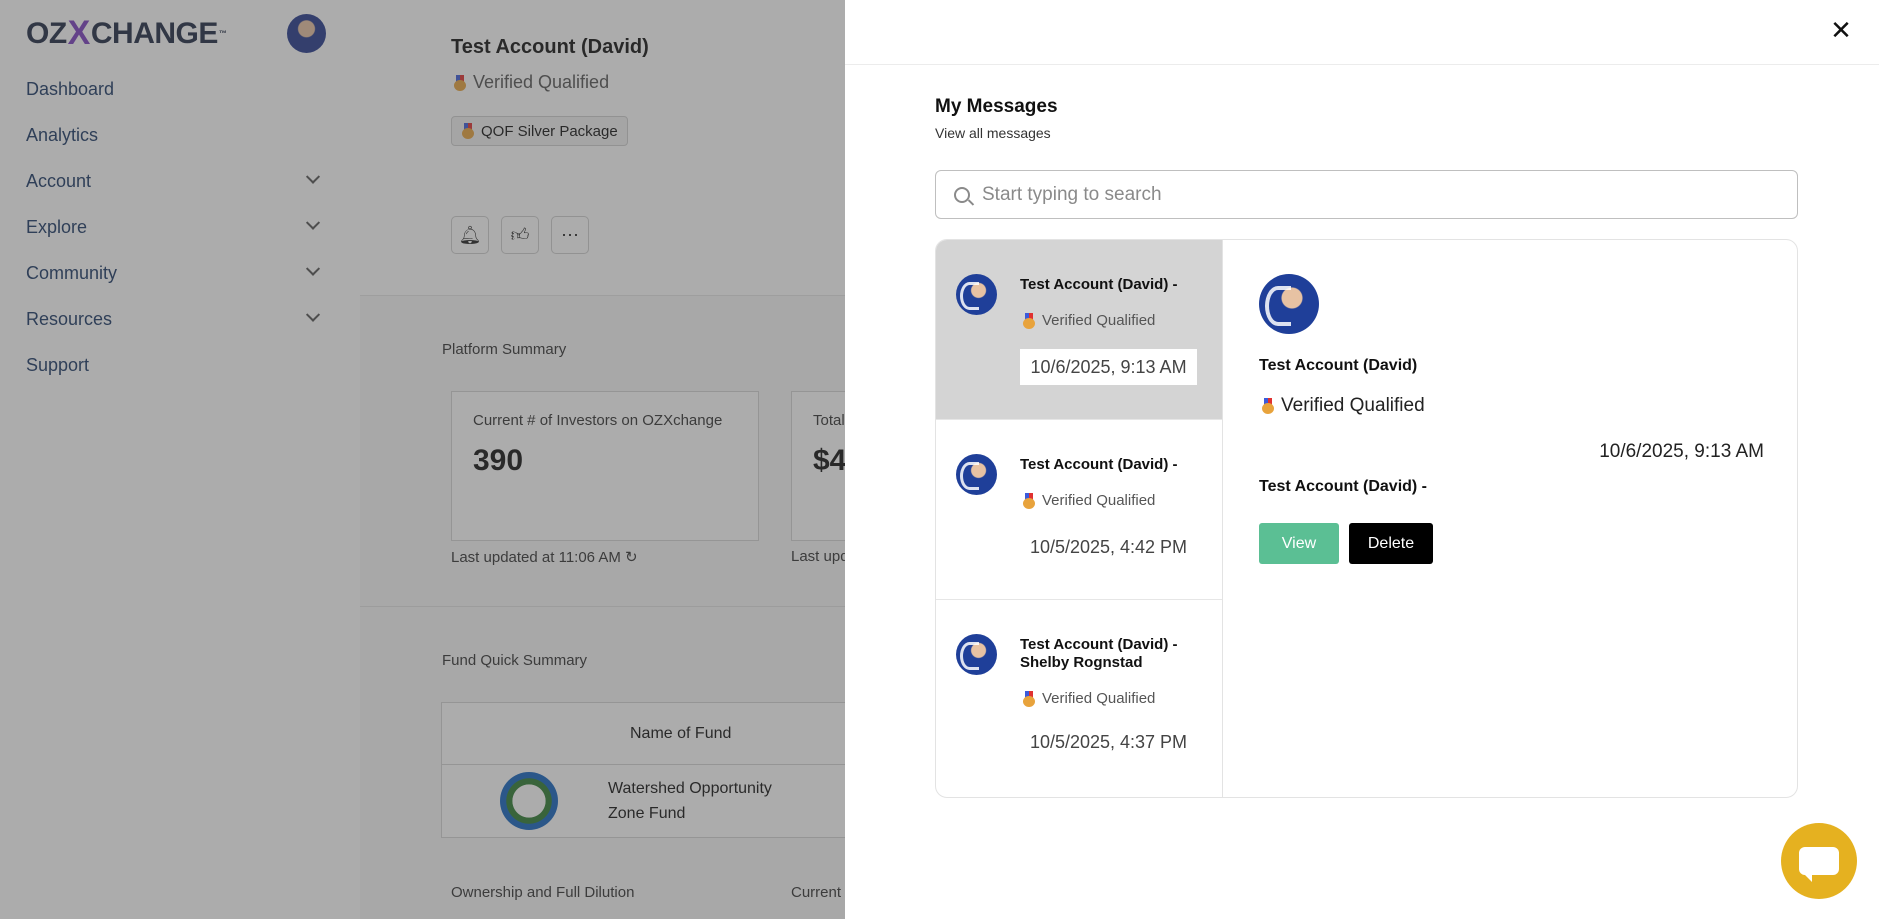 This screenshot has height=919, width=1879. I want to click on message-date: 10/5/2025, 4:42 PM, so click(1108, 546).